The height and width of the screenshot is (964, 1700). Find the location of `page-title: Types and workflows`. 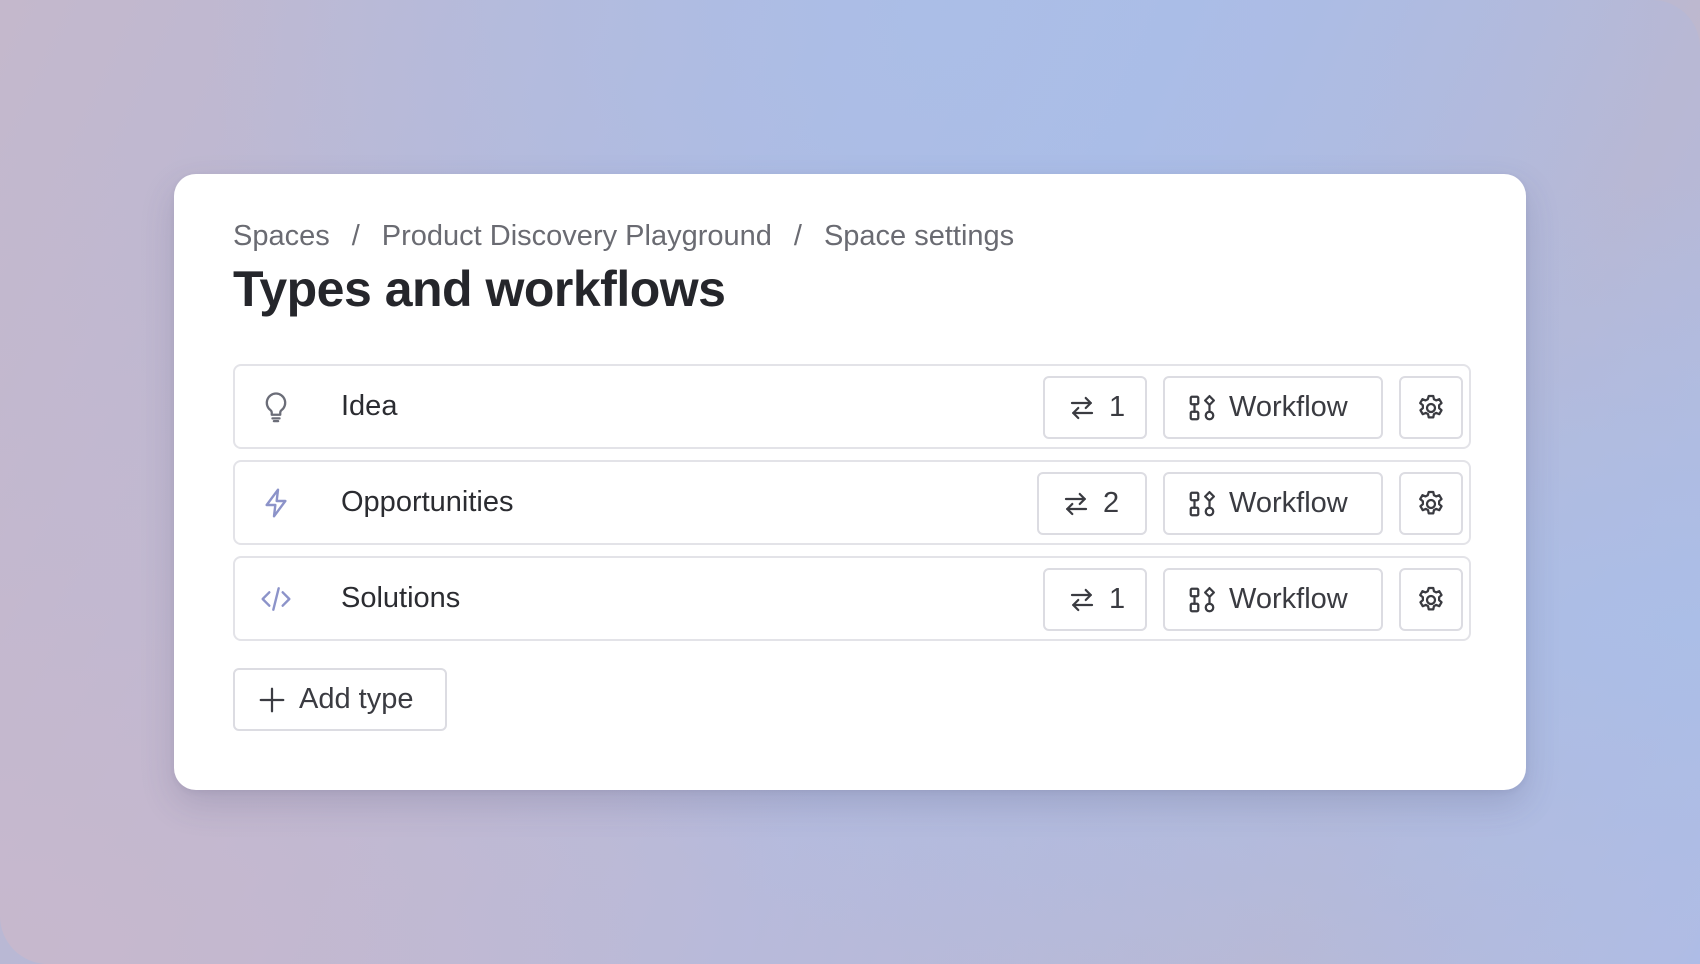

page-title: Types and workflows is located at coordinates (479, 289).